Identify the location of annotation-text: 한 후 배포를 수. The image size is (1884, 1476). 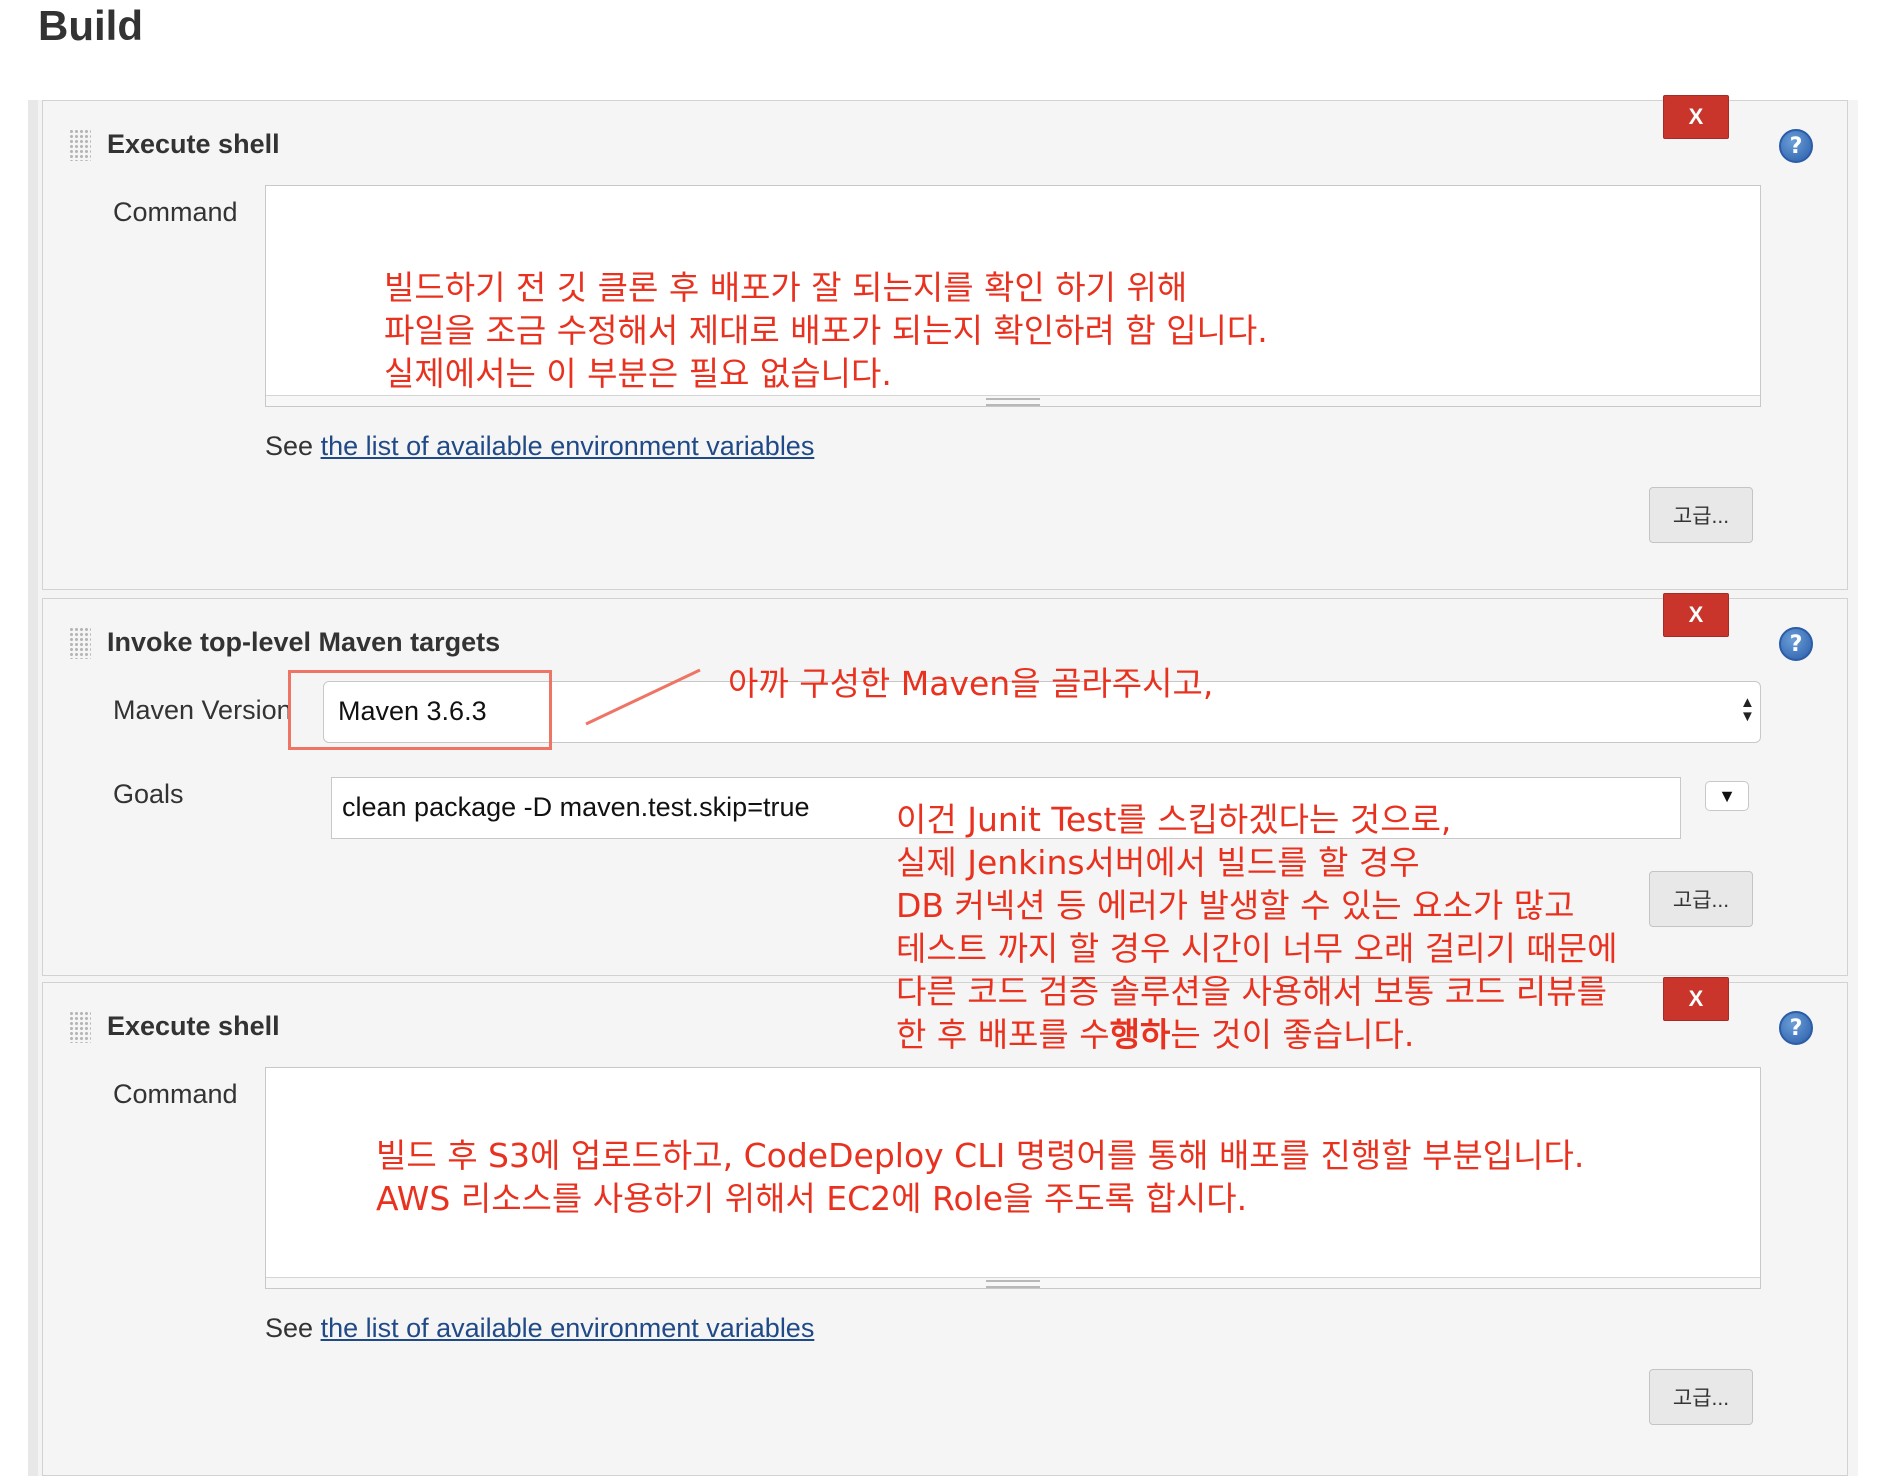
(1003, 1034).